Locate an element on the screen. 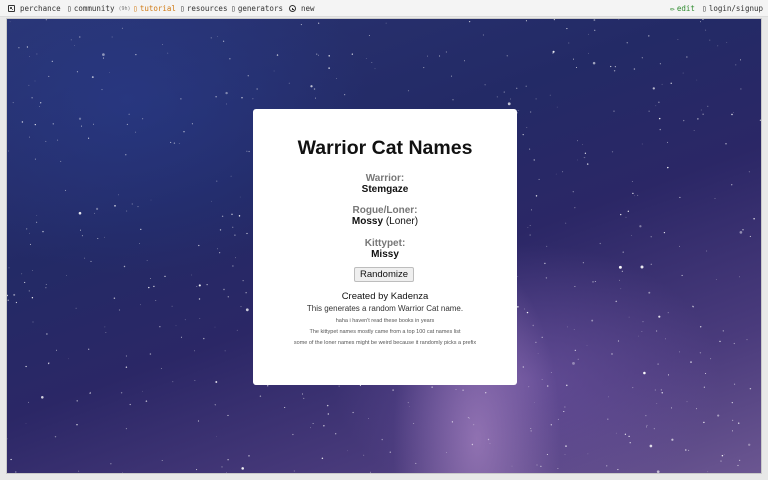 The image size is (768, 480). randomize-button: Randomize is located at coordinates (384, 274).